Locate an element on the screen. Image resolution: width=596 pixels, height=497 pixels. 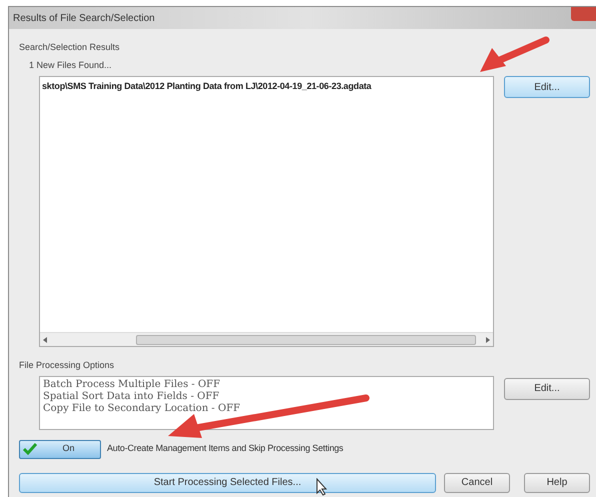
group-label: Search/Selection Results is located at coordinates (70, 47).